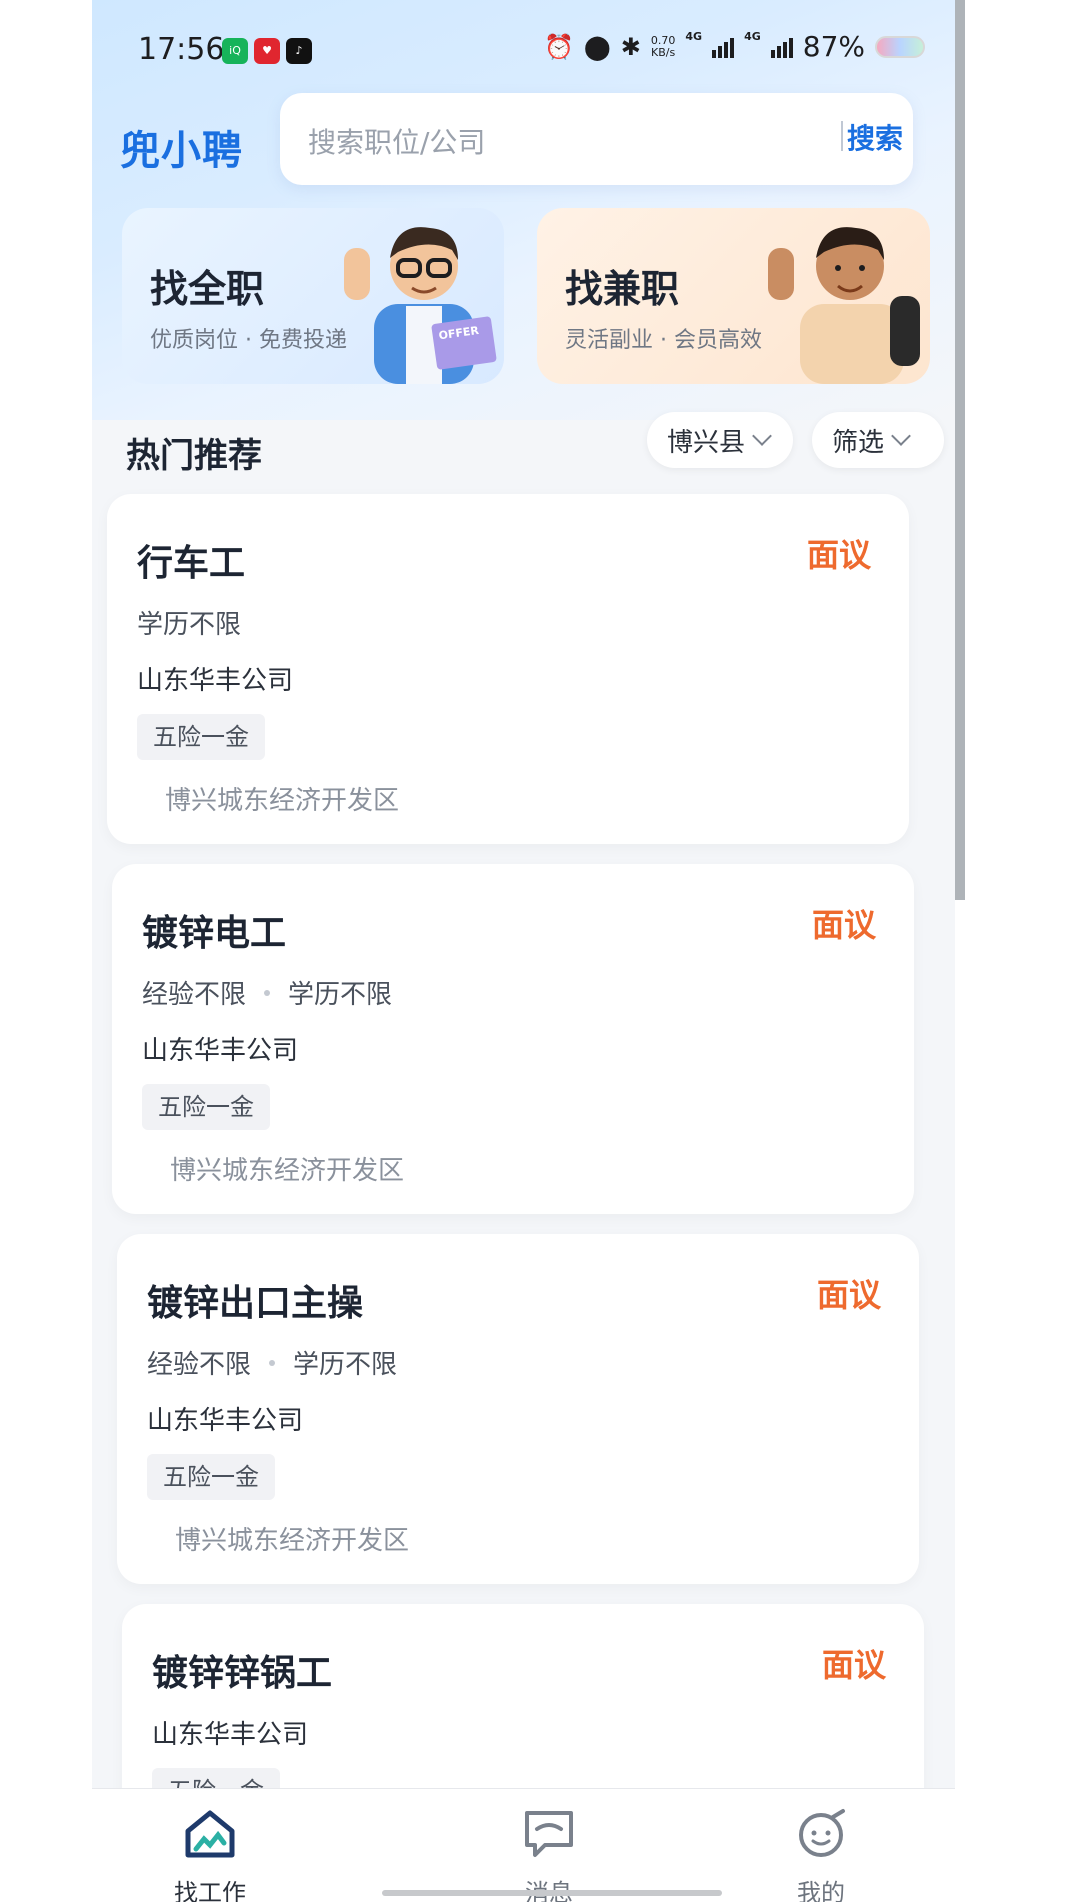  What do you see at coordinates (46, 951) in the screenshot?
I see `screen-backdrop-left` at bounding box center [46, 951].